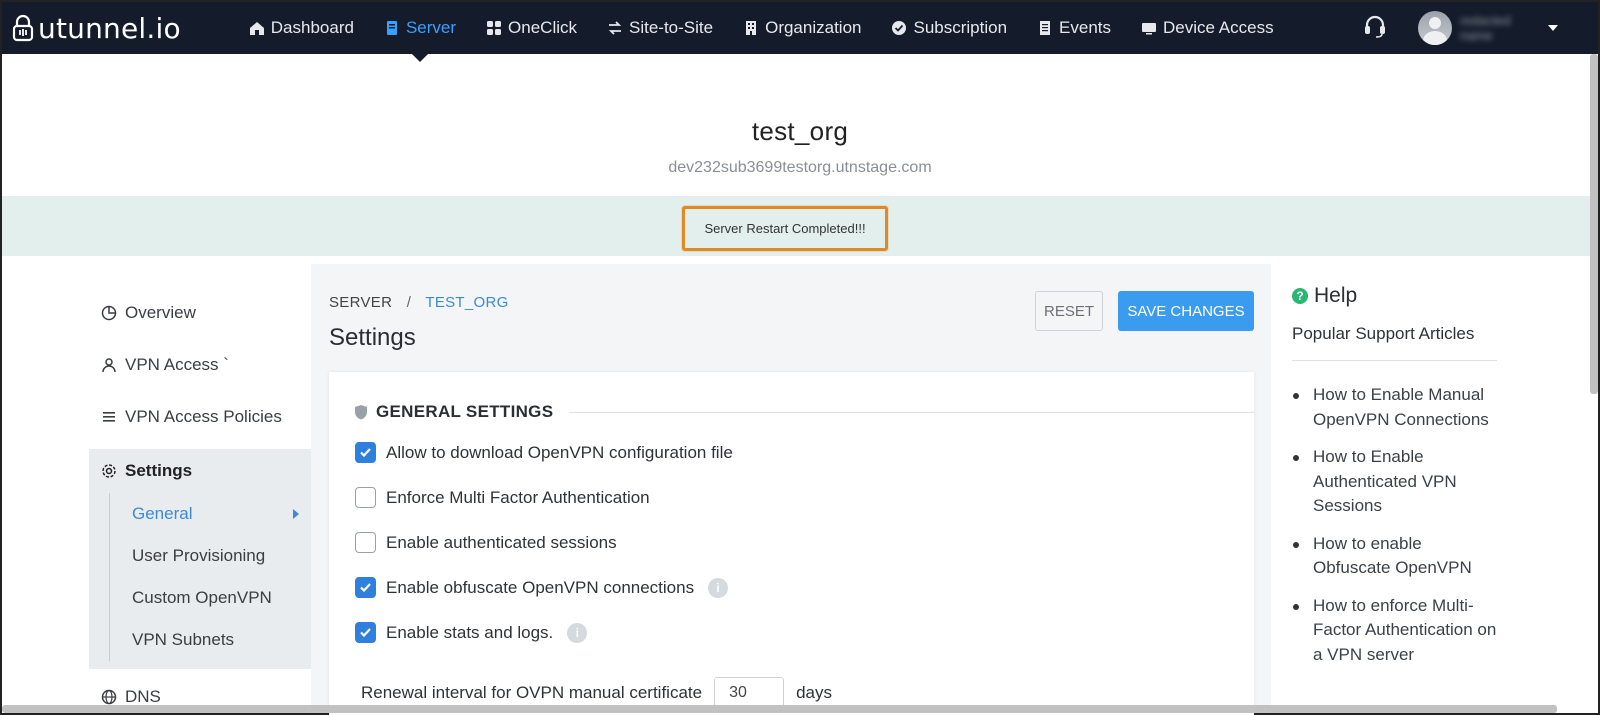  What do you see at coordinates (542, 587) in the screenshot?
I see `option-obfuscate-openvpn: Enable obfuscate OpenVPN connections i` at bounding box center [542, 587].